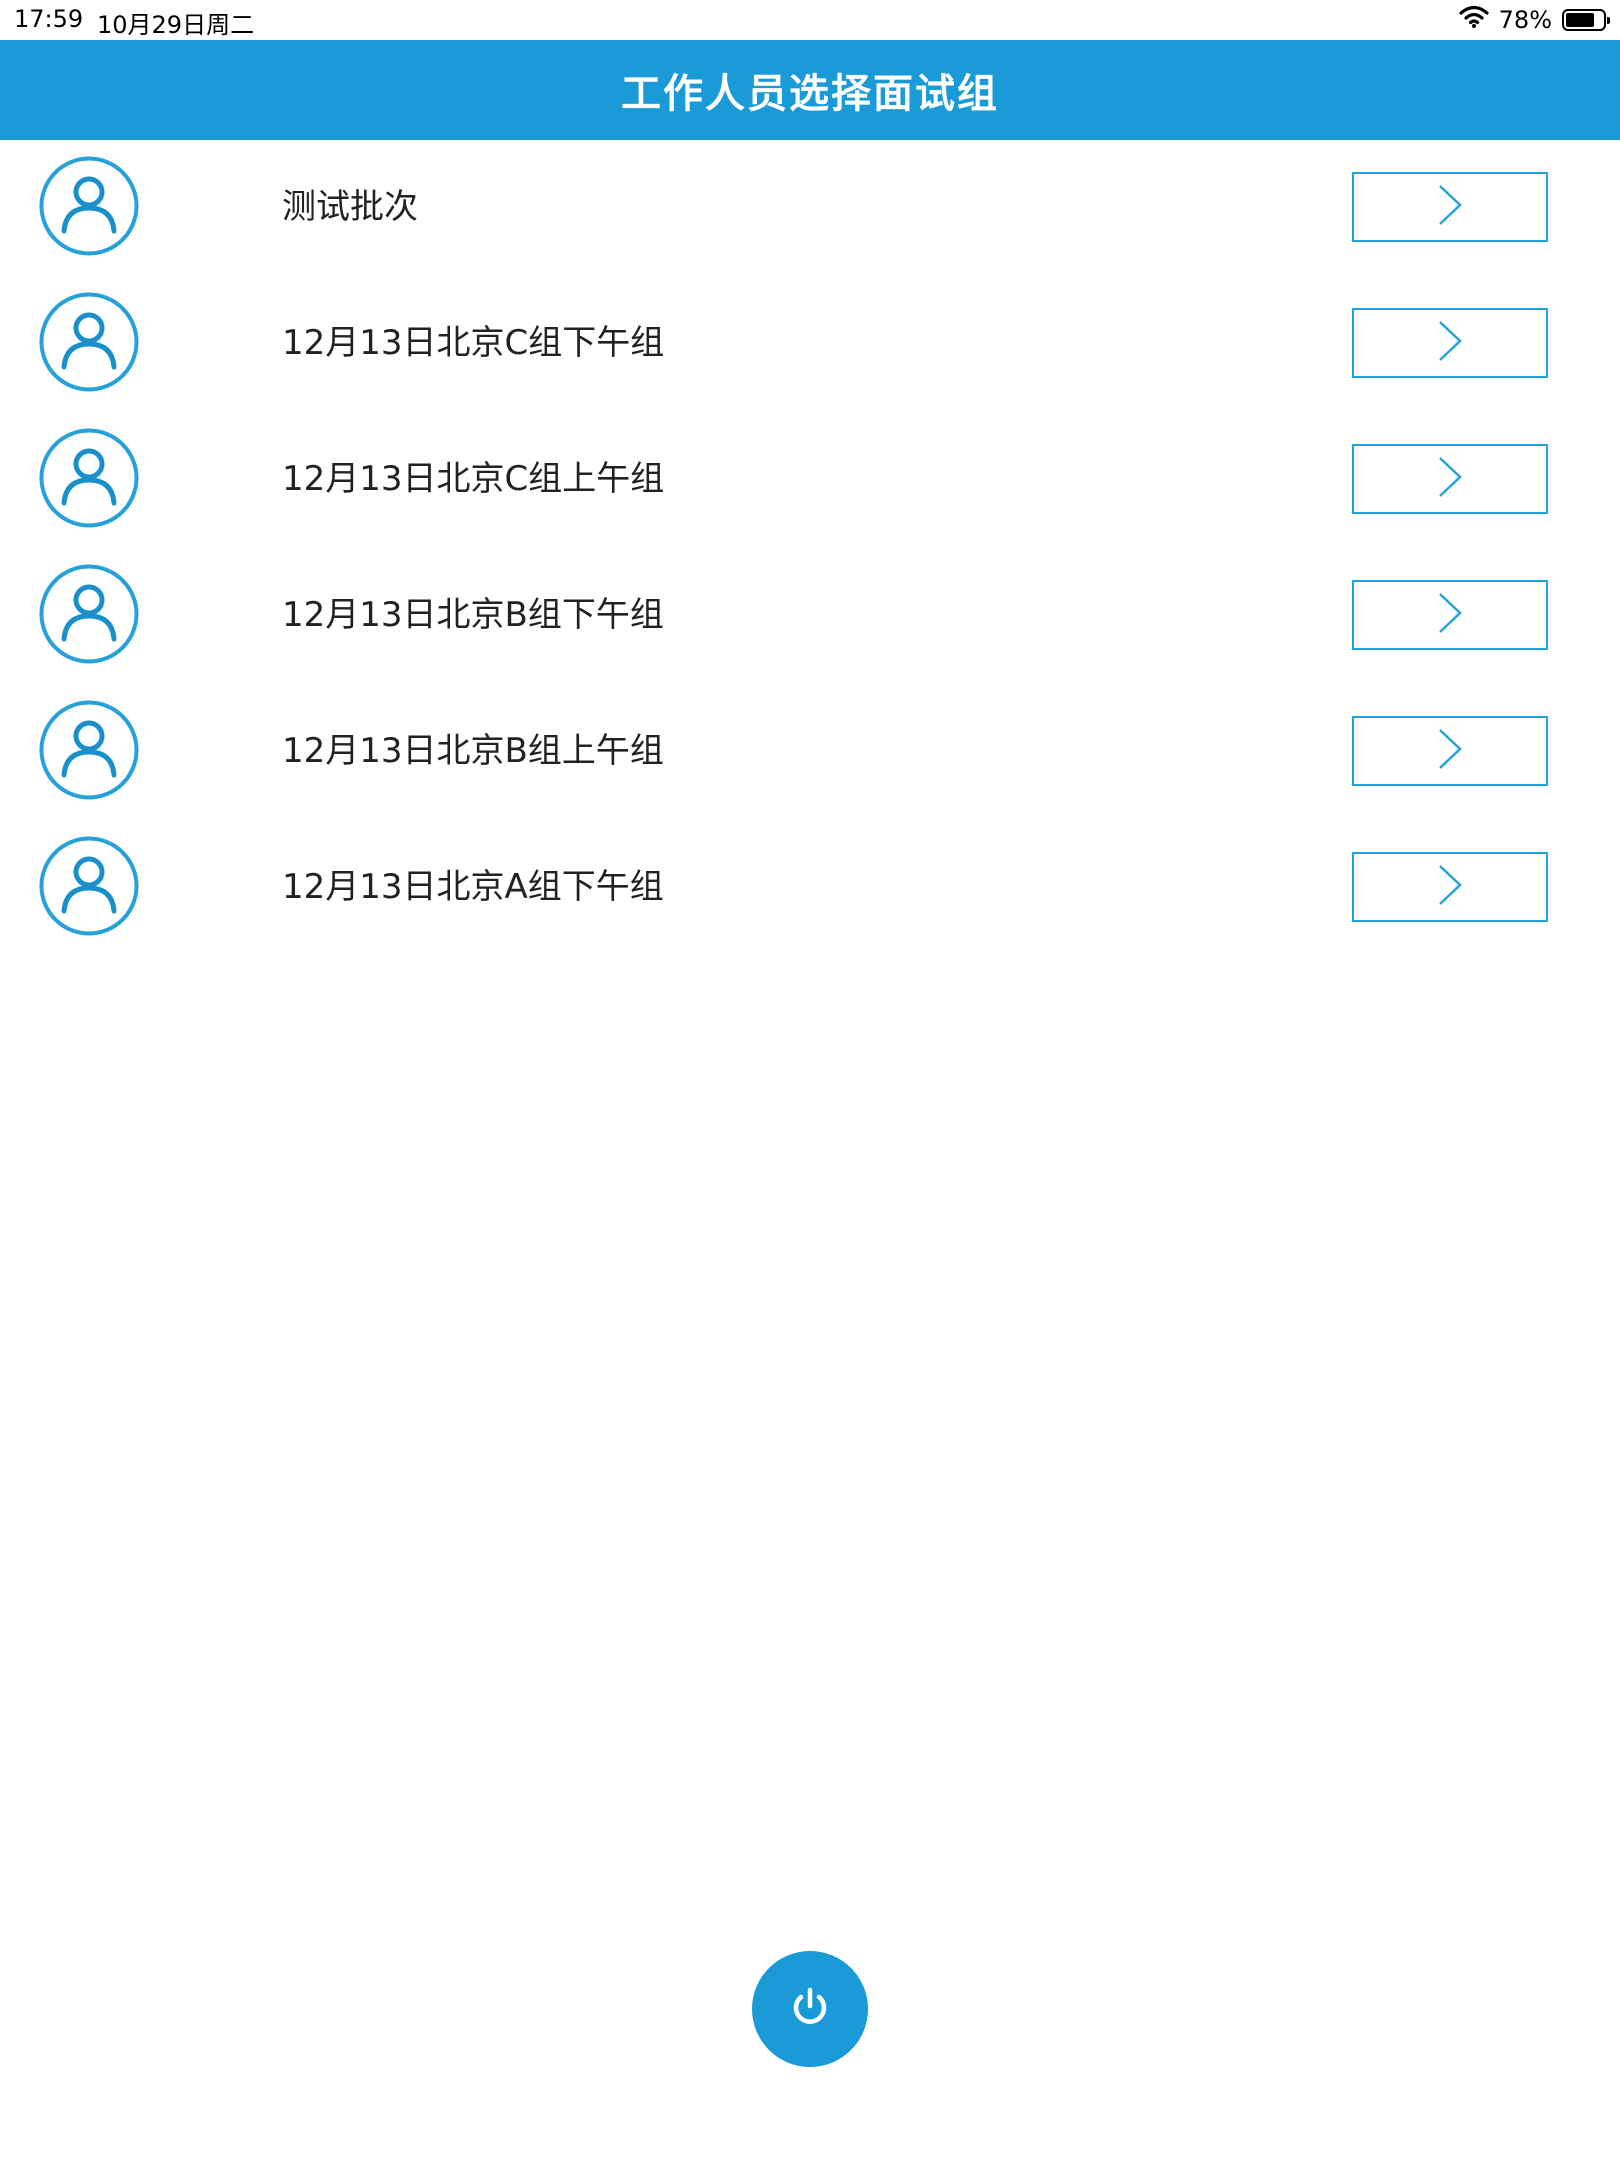 The image size is (1620, 2160). I want to click on power-button, so click(810, 2009).